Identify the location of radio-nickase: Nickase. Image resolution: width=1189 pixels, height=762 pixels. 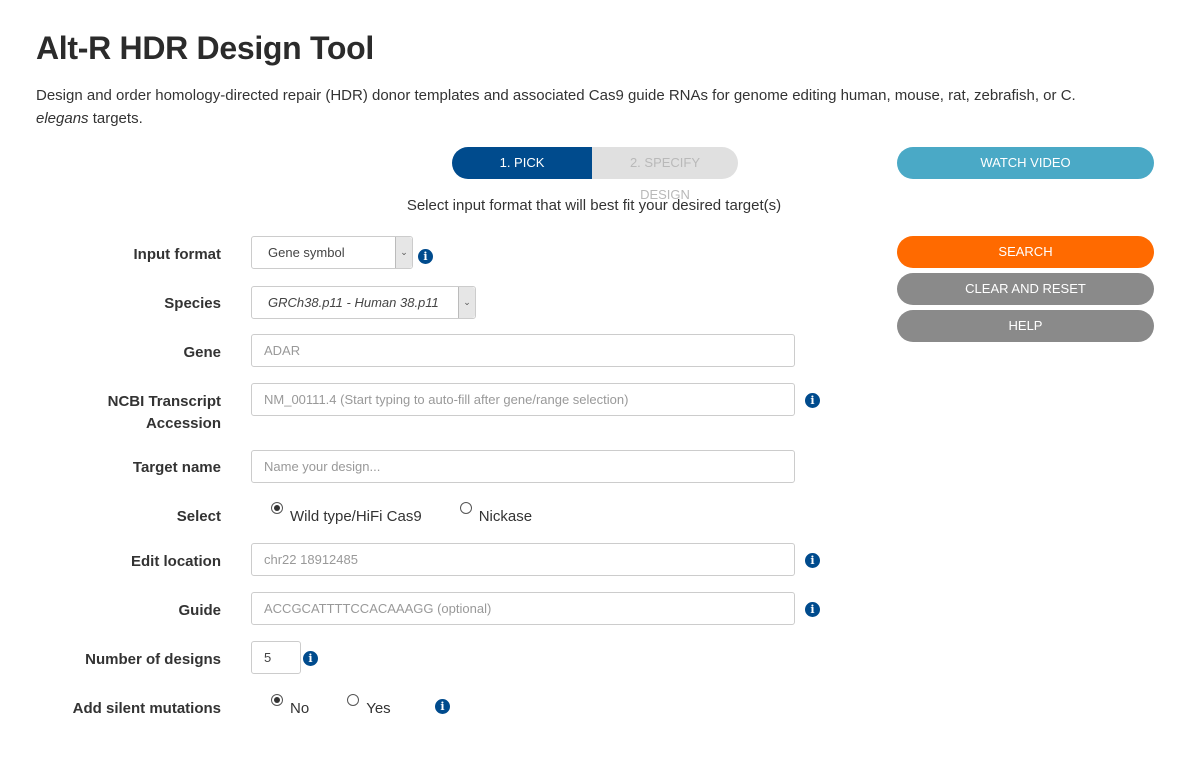
(496, 513).